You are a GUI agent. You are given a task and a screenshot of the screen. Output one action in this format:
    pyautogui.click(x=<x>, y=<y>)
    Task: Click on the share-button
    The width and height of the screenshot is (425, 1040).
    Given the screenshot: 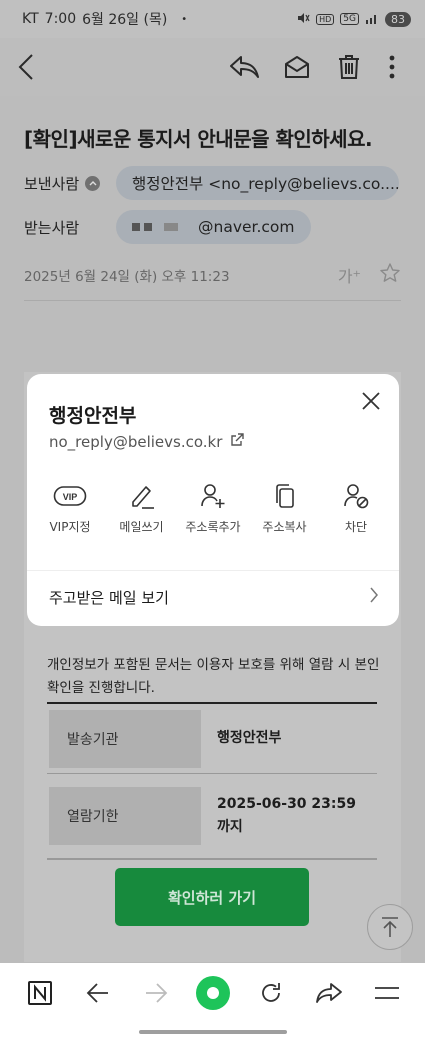 What is the action you would take?
    pyautogui.click(x=329, y=993)
    